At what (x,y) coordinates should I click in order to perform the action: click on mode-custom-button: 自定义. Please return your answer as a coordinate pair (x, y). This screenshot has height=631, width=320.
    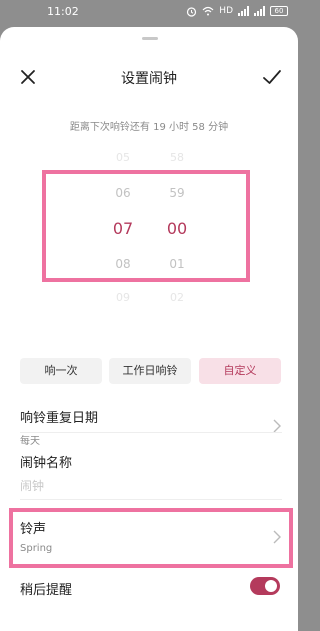
    Looking at the image, I should click on (240, 371).